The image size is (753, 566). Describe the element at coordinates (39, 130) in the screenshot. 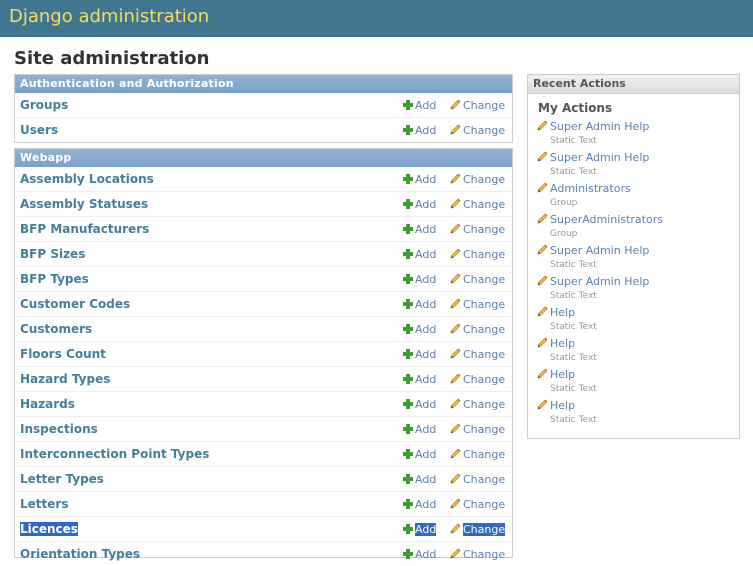

I see `model-link: Users` at that location.